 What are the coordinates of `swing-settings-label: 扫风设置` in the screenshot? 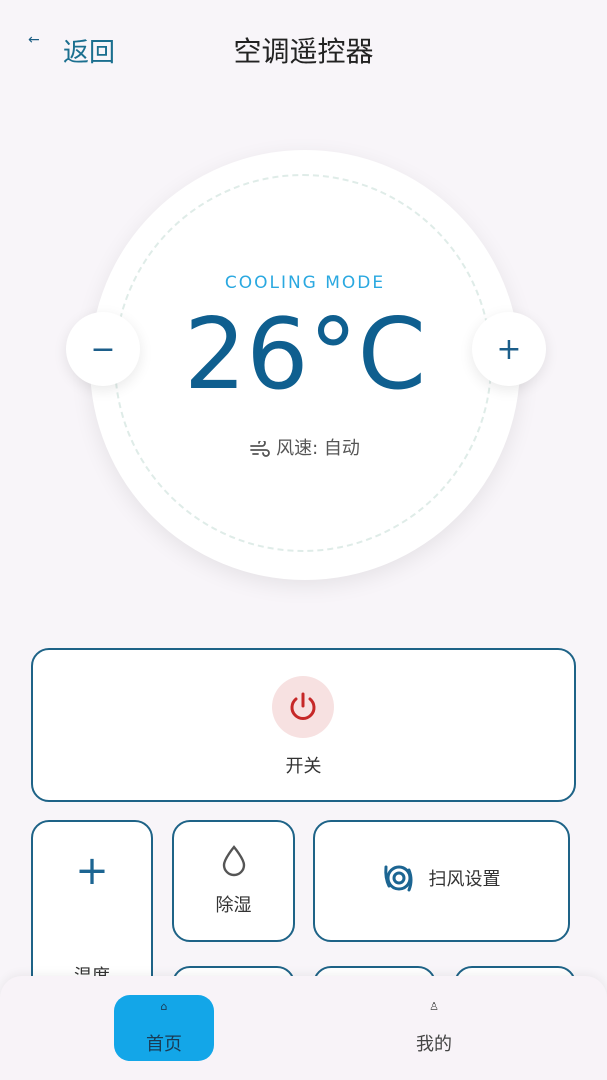 It's located at (464, 879).